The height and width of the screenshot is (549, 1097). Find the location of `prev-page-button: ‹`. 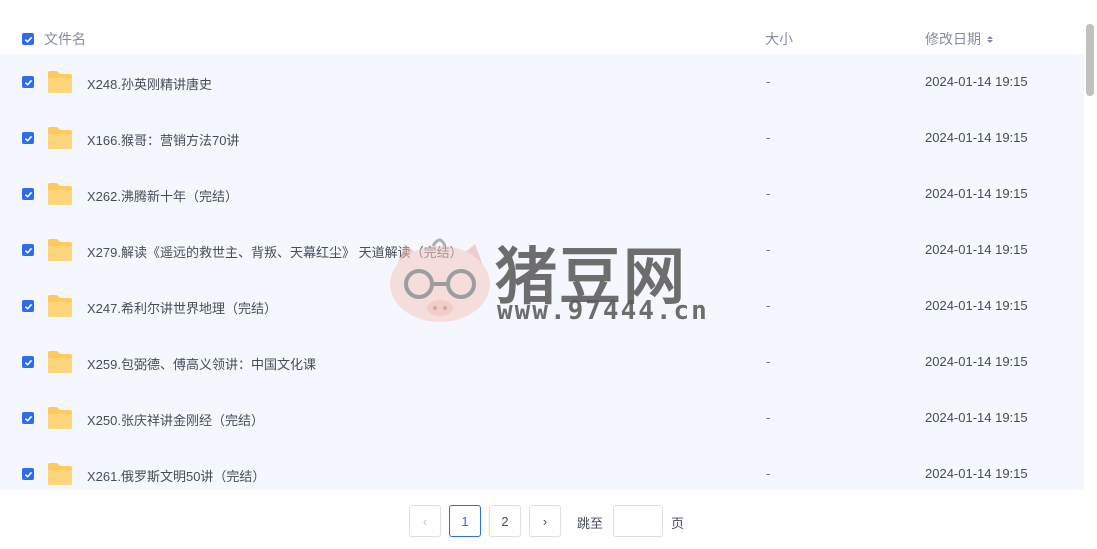

prev-page-button: ‹ is located at coordinates (425, 521).